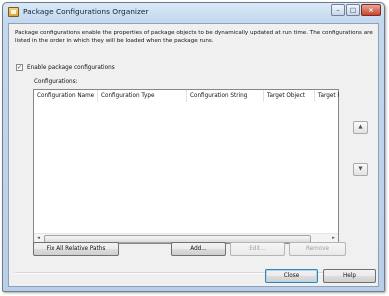  What do you see at coordinates (76, 249) in the screenshot?
I see `fix-relative-paths-button: Fix All Relative Paths` at bounding box center [76, 249].